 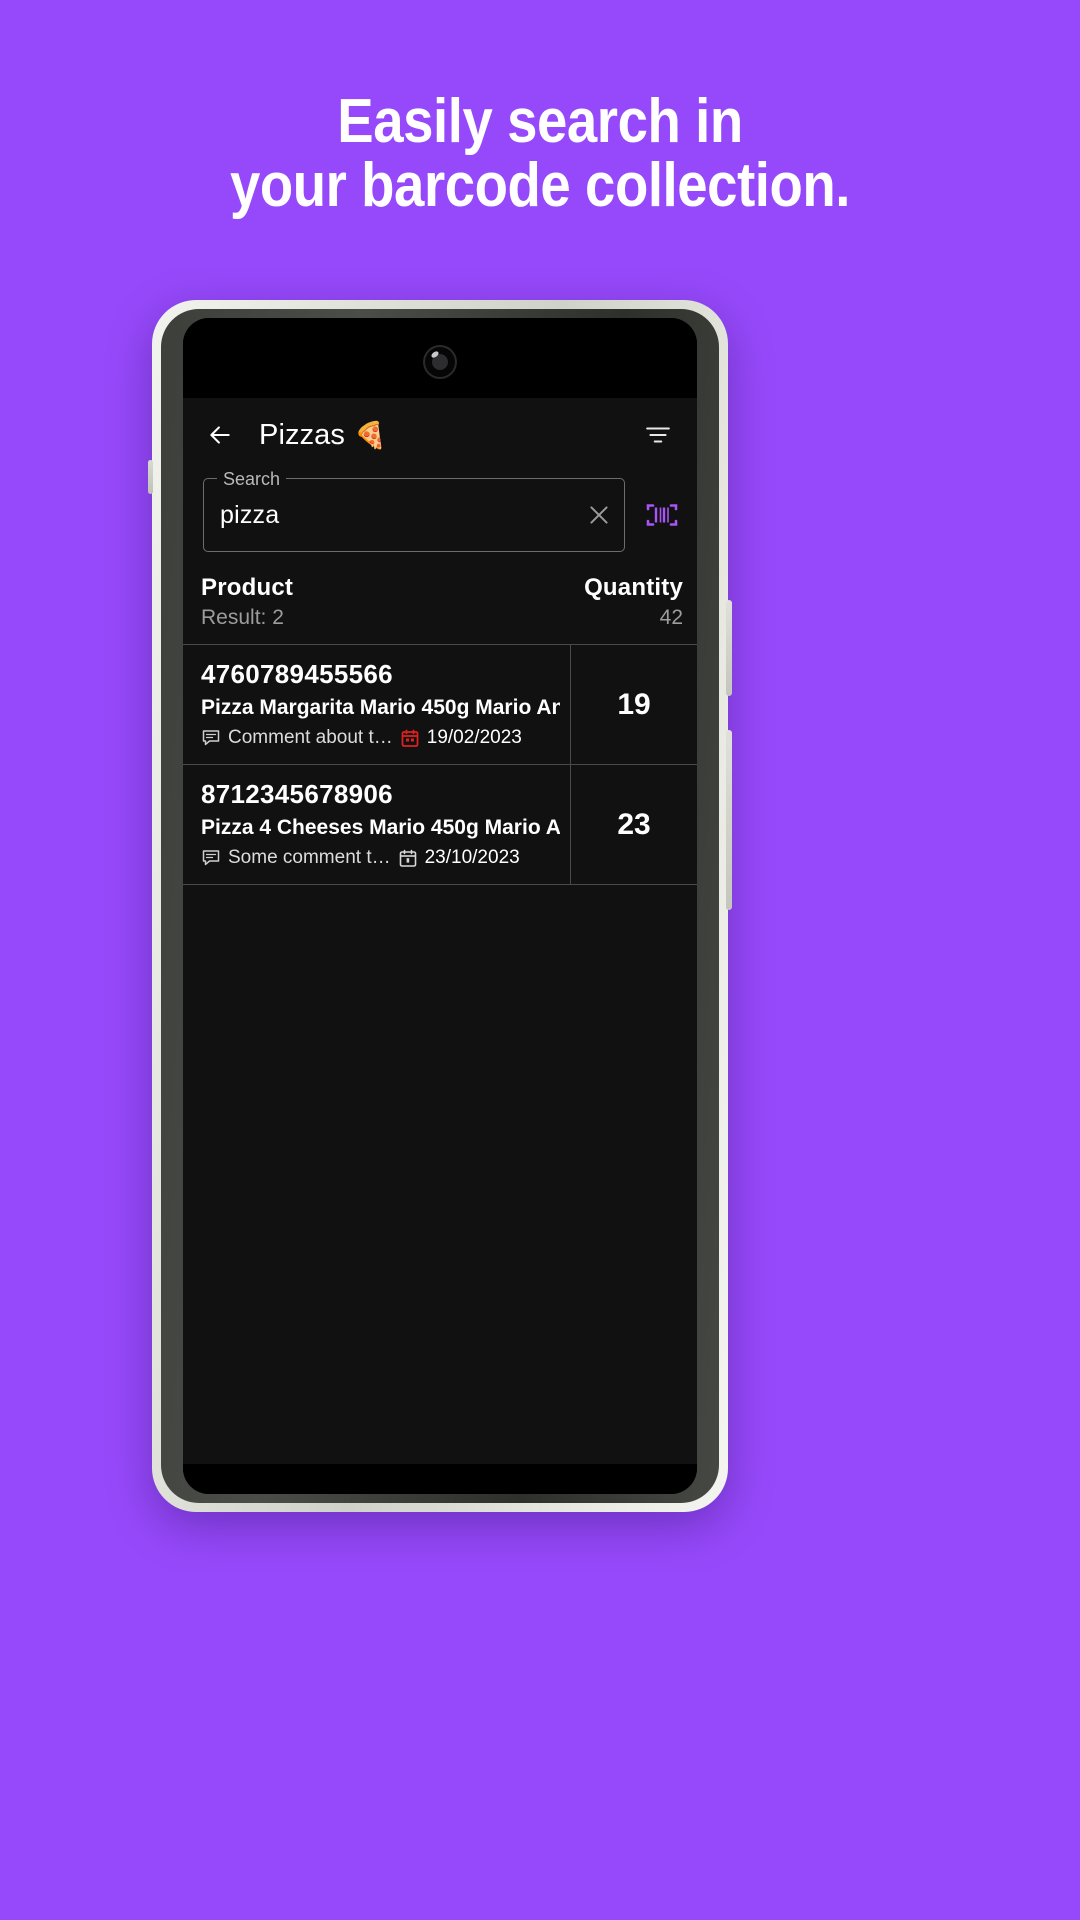 I want to click on page-title: Pizzas 🍕, so click(x=323, y=435).